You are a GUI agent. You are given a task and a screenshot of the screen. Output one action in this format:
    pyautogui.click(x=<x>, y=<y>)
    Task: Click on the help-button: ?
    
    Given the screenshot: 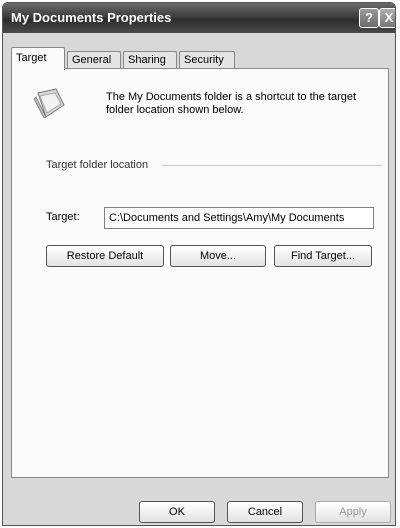 What is the action you would take?
    pyautogui.click(x=369, y=18)
    